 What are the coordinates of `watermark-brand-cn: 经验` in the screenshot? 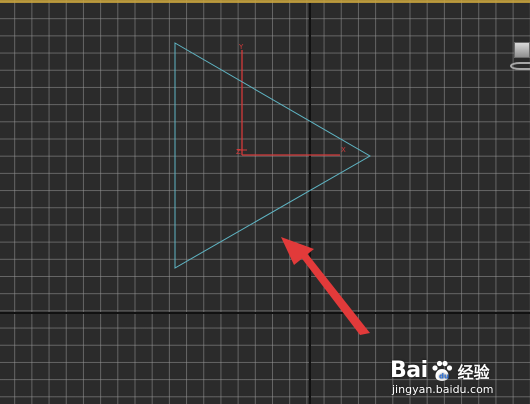 It's located at (473, 372).